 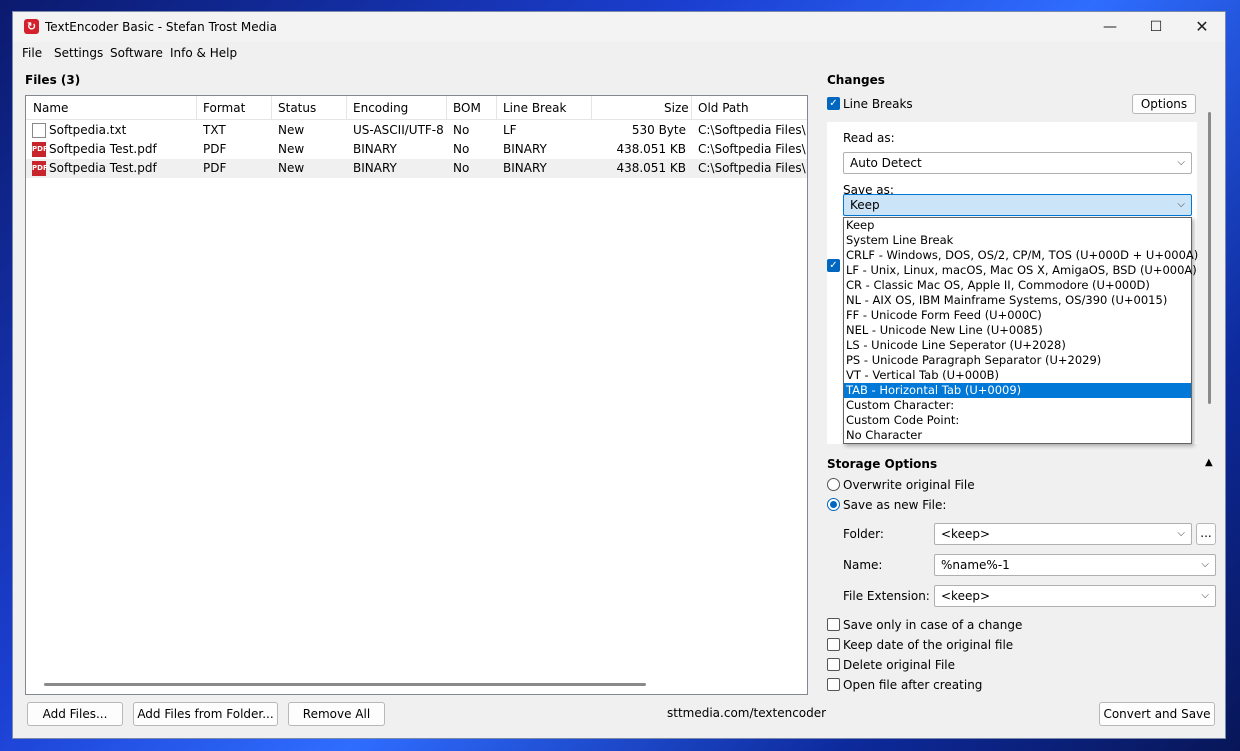 I want to click on col-line-break: Line Break, so click(x=534, y=108).